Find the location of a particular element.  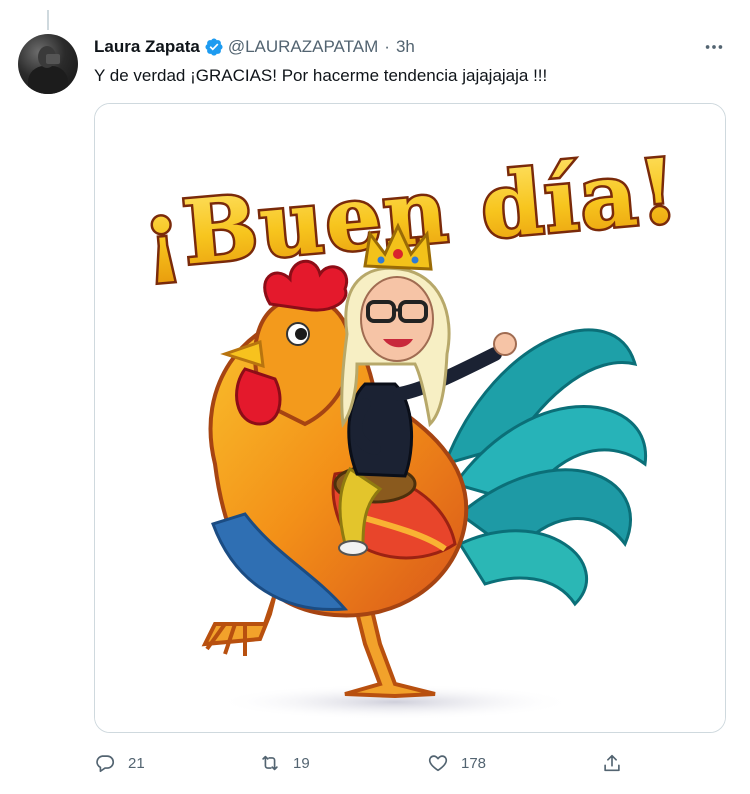

retweet-button: 19 is located at coordinates (284, 763).